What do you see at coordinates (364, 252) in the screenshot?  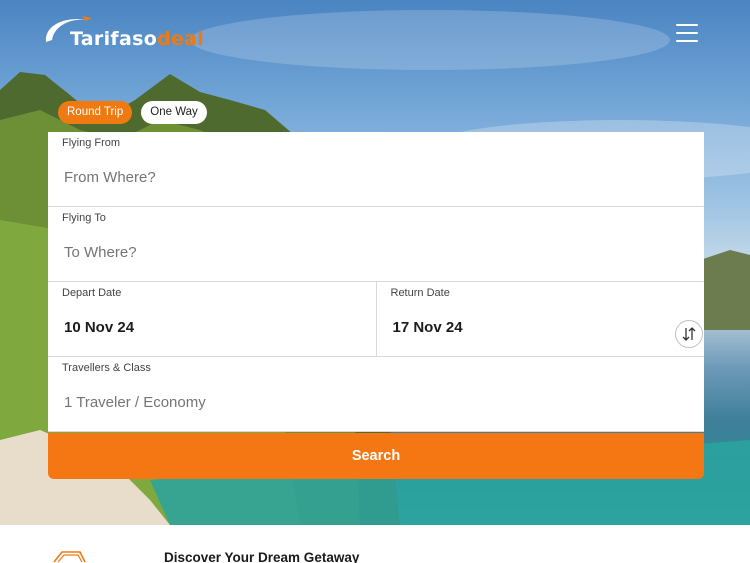 I see `to-input` at bounding box center [364, 252].